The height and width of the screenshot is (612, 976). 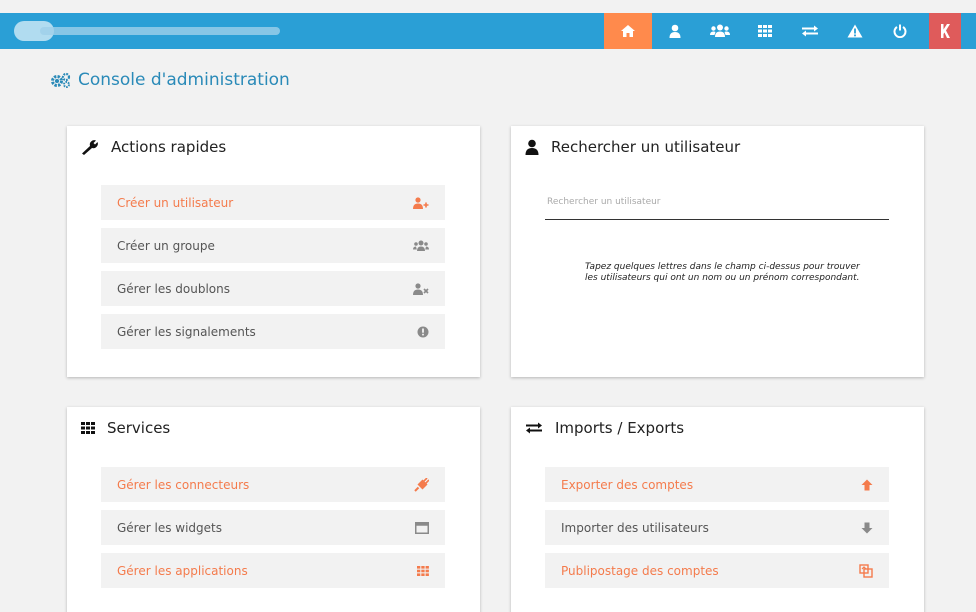 I want to click on nav-imports-exports-button, so click(x=809, y=31).